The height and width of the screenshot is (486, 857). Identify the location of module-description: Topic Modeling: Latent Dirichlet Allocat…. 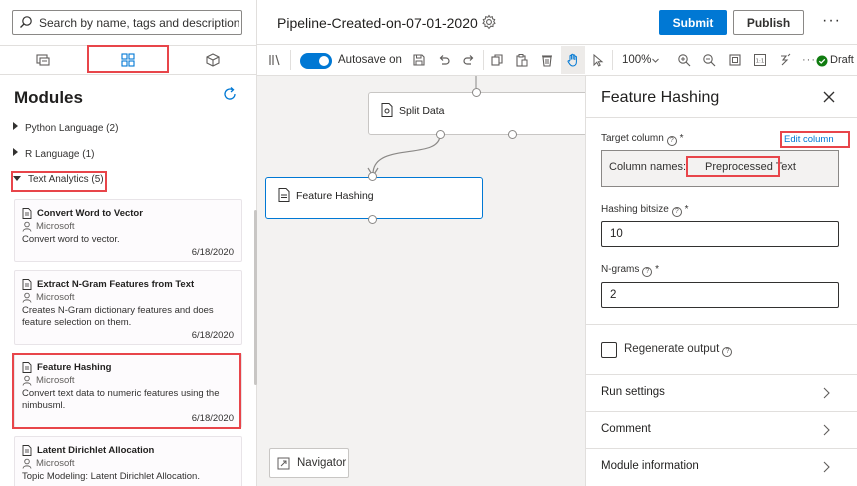
(111, 476).